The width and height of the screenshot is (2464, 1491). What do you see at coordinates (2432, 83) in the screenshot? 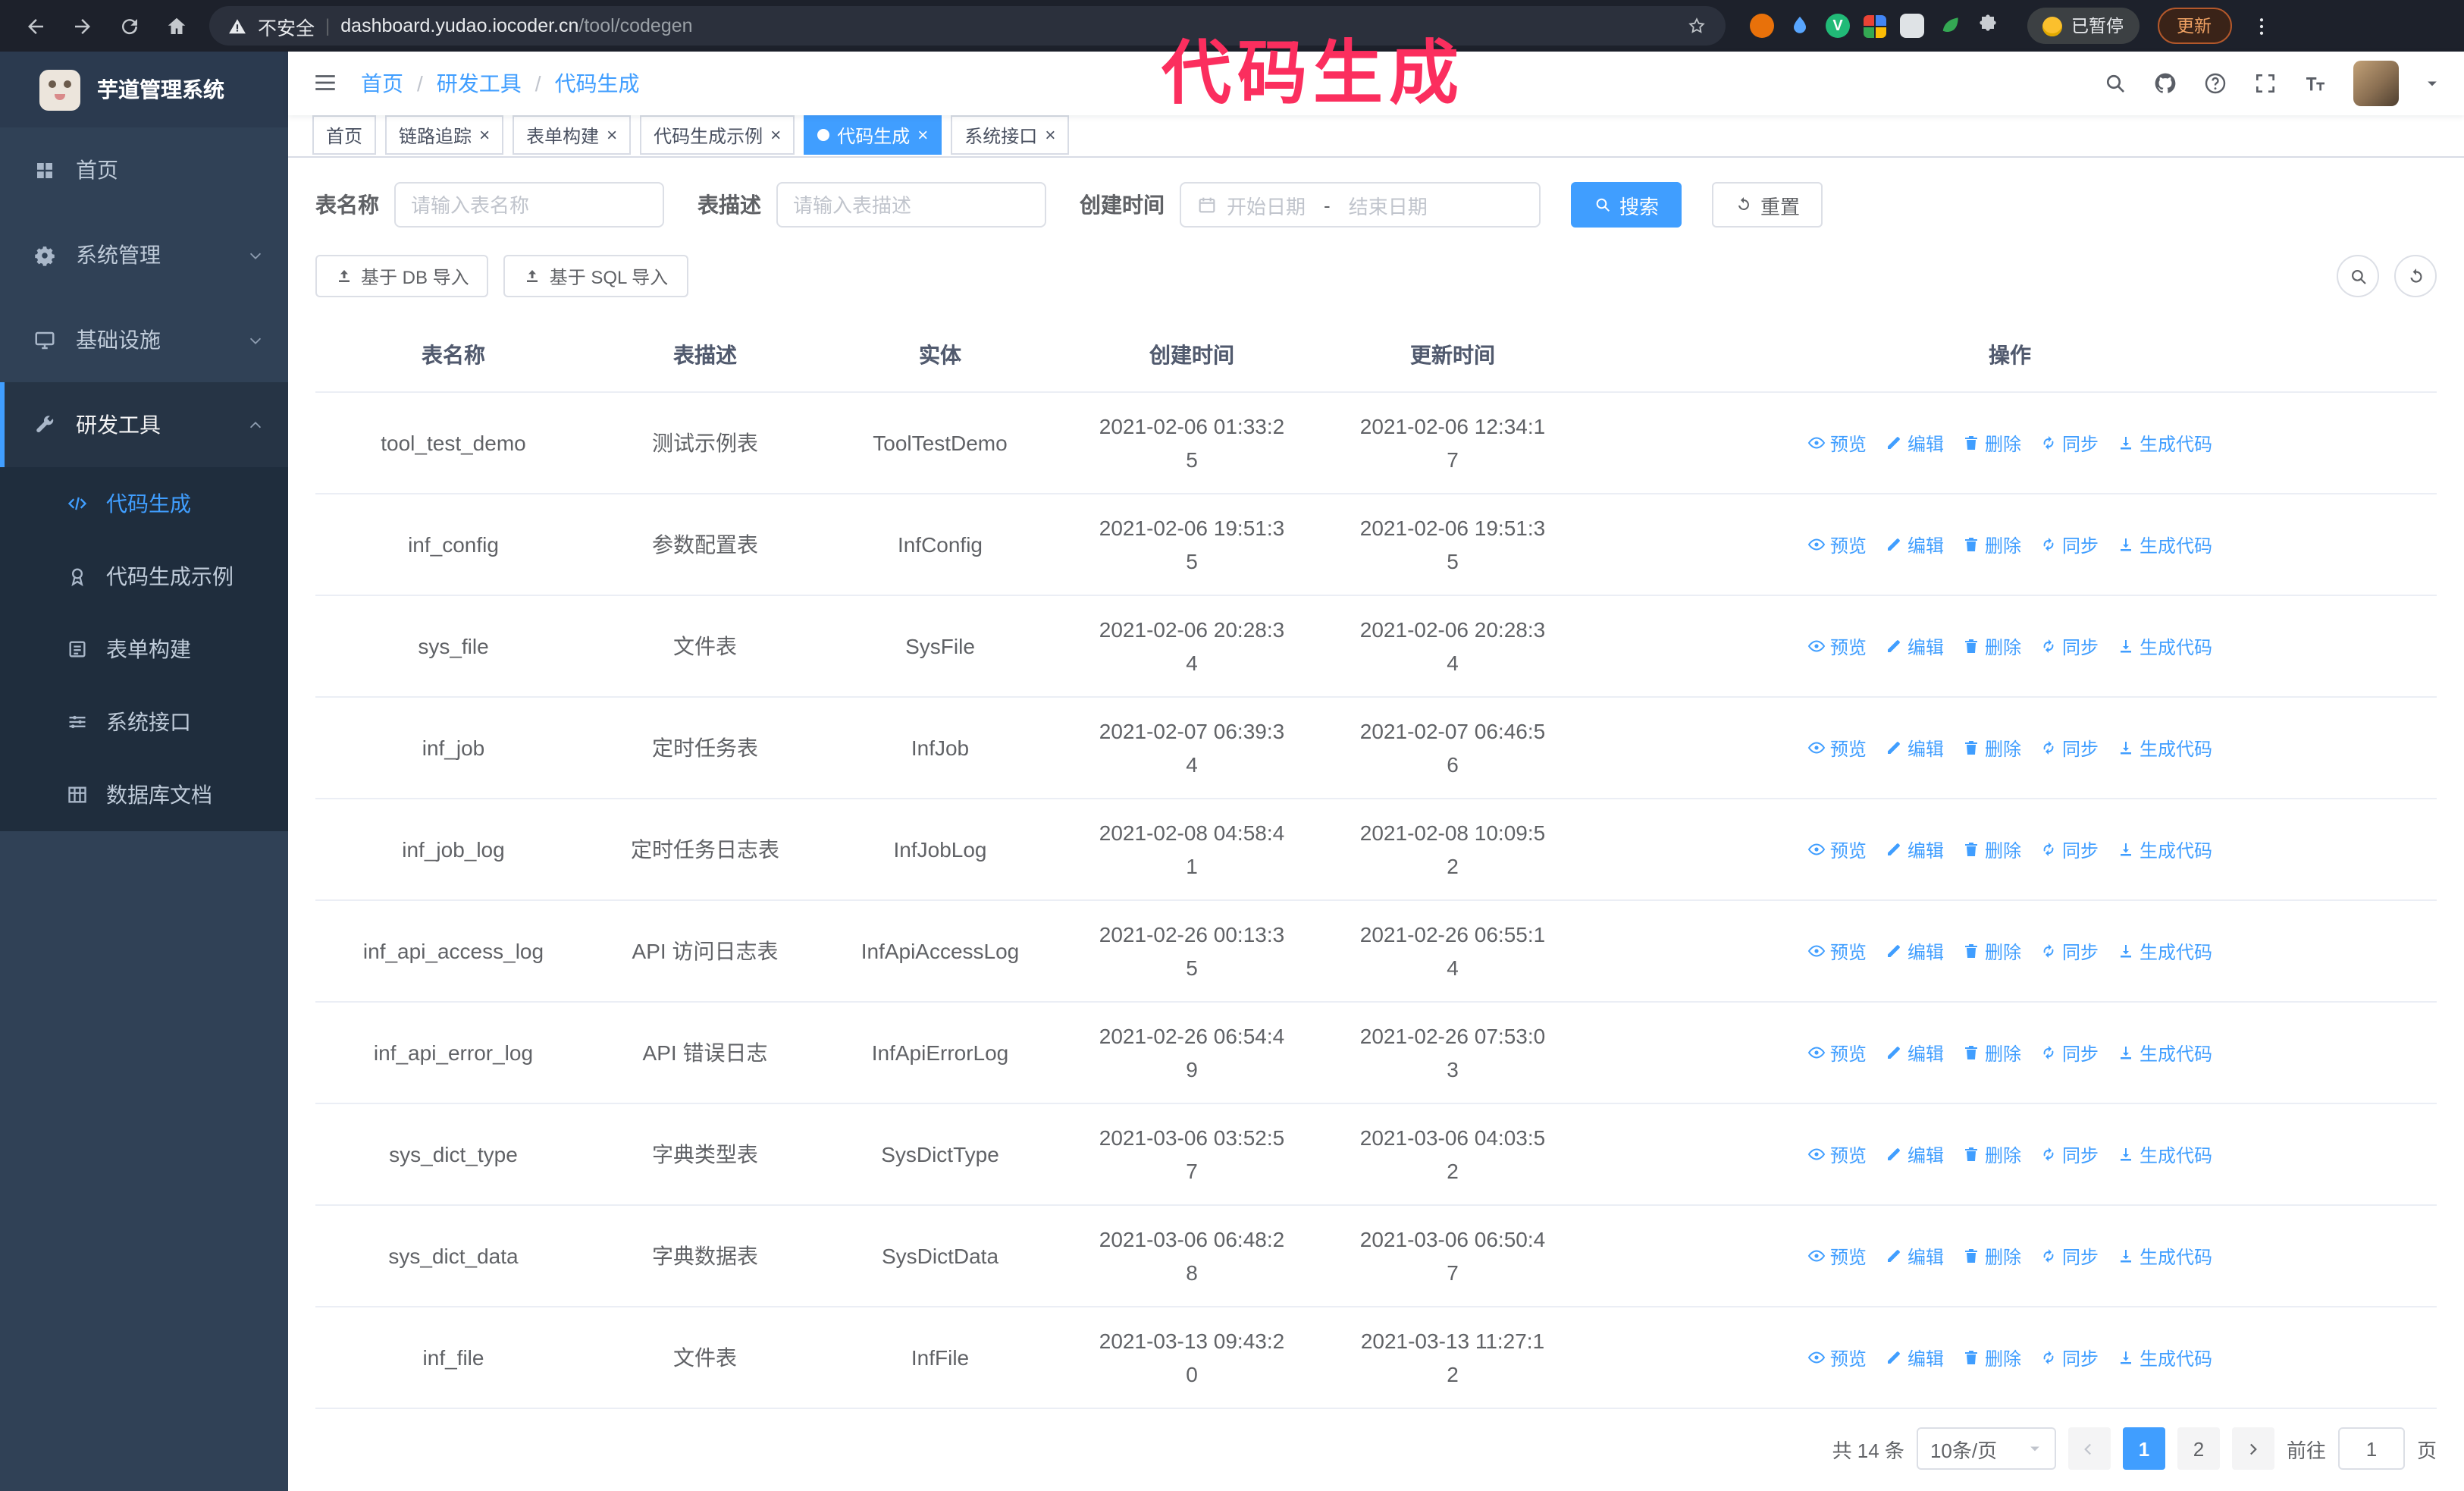
I see `avatar-caret-down-icon` at bounding box center [2432, 83].